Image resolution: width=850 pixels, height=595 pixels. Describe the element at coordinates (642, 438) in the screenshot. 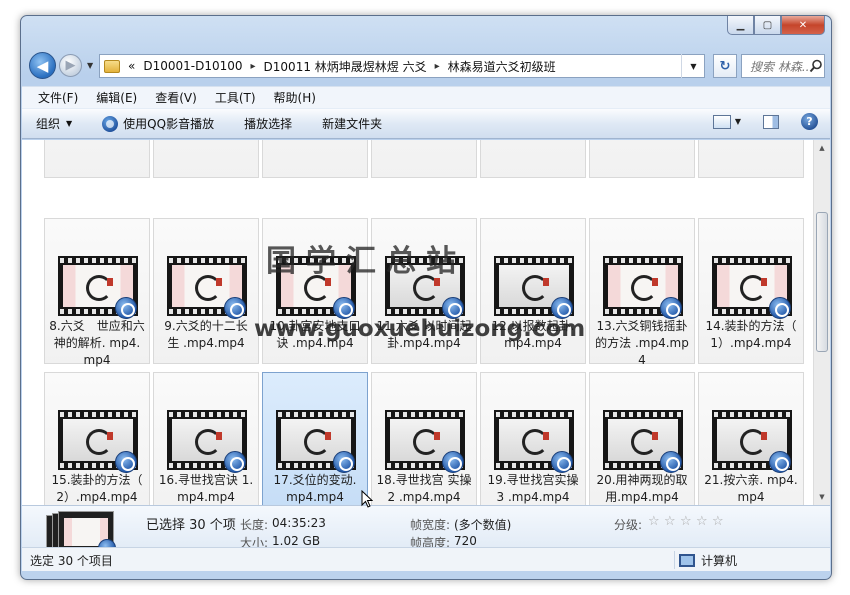

I see `file-item: 20.用神两现的取 用.mp4.mp4` at that location.